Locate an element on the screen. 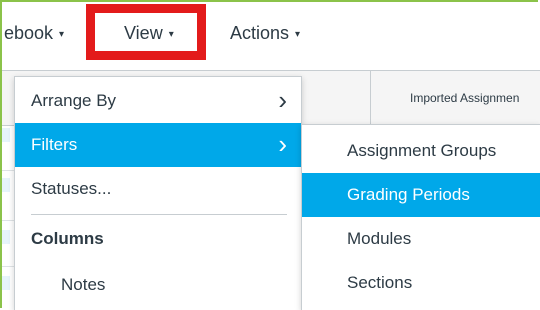 Image resolution: width=540 pixels, height=310 pixels. gradebook-menu-label: ebook is located at coordinates (29, 33).